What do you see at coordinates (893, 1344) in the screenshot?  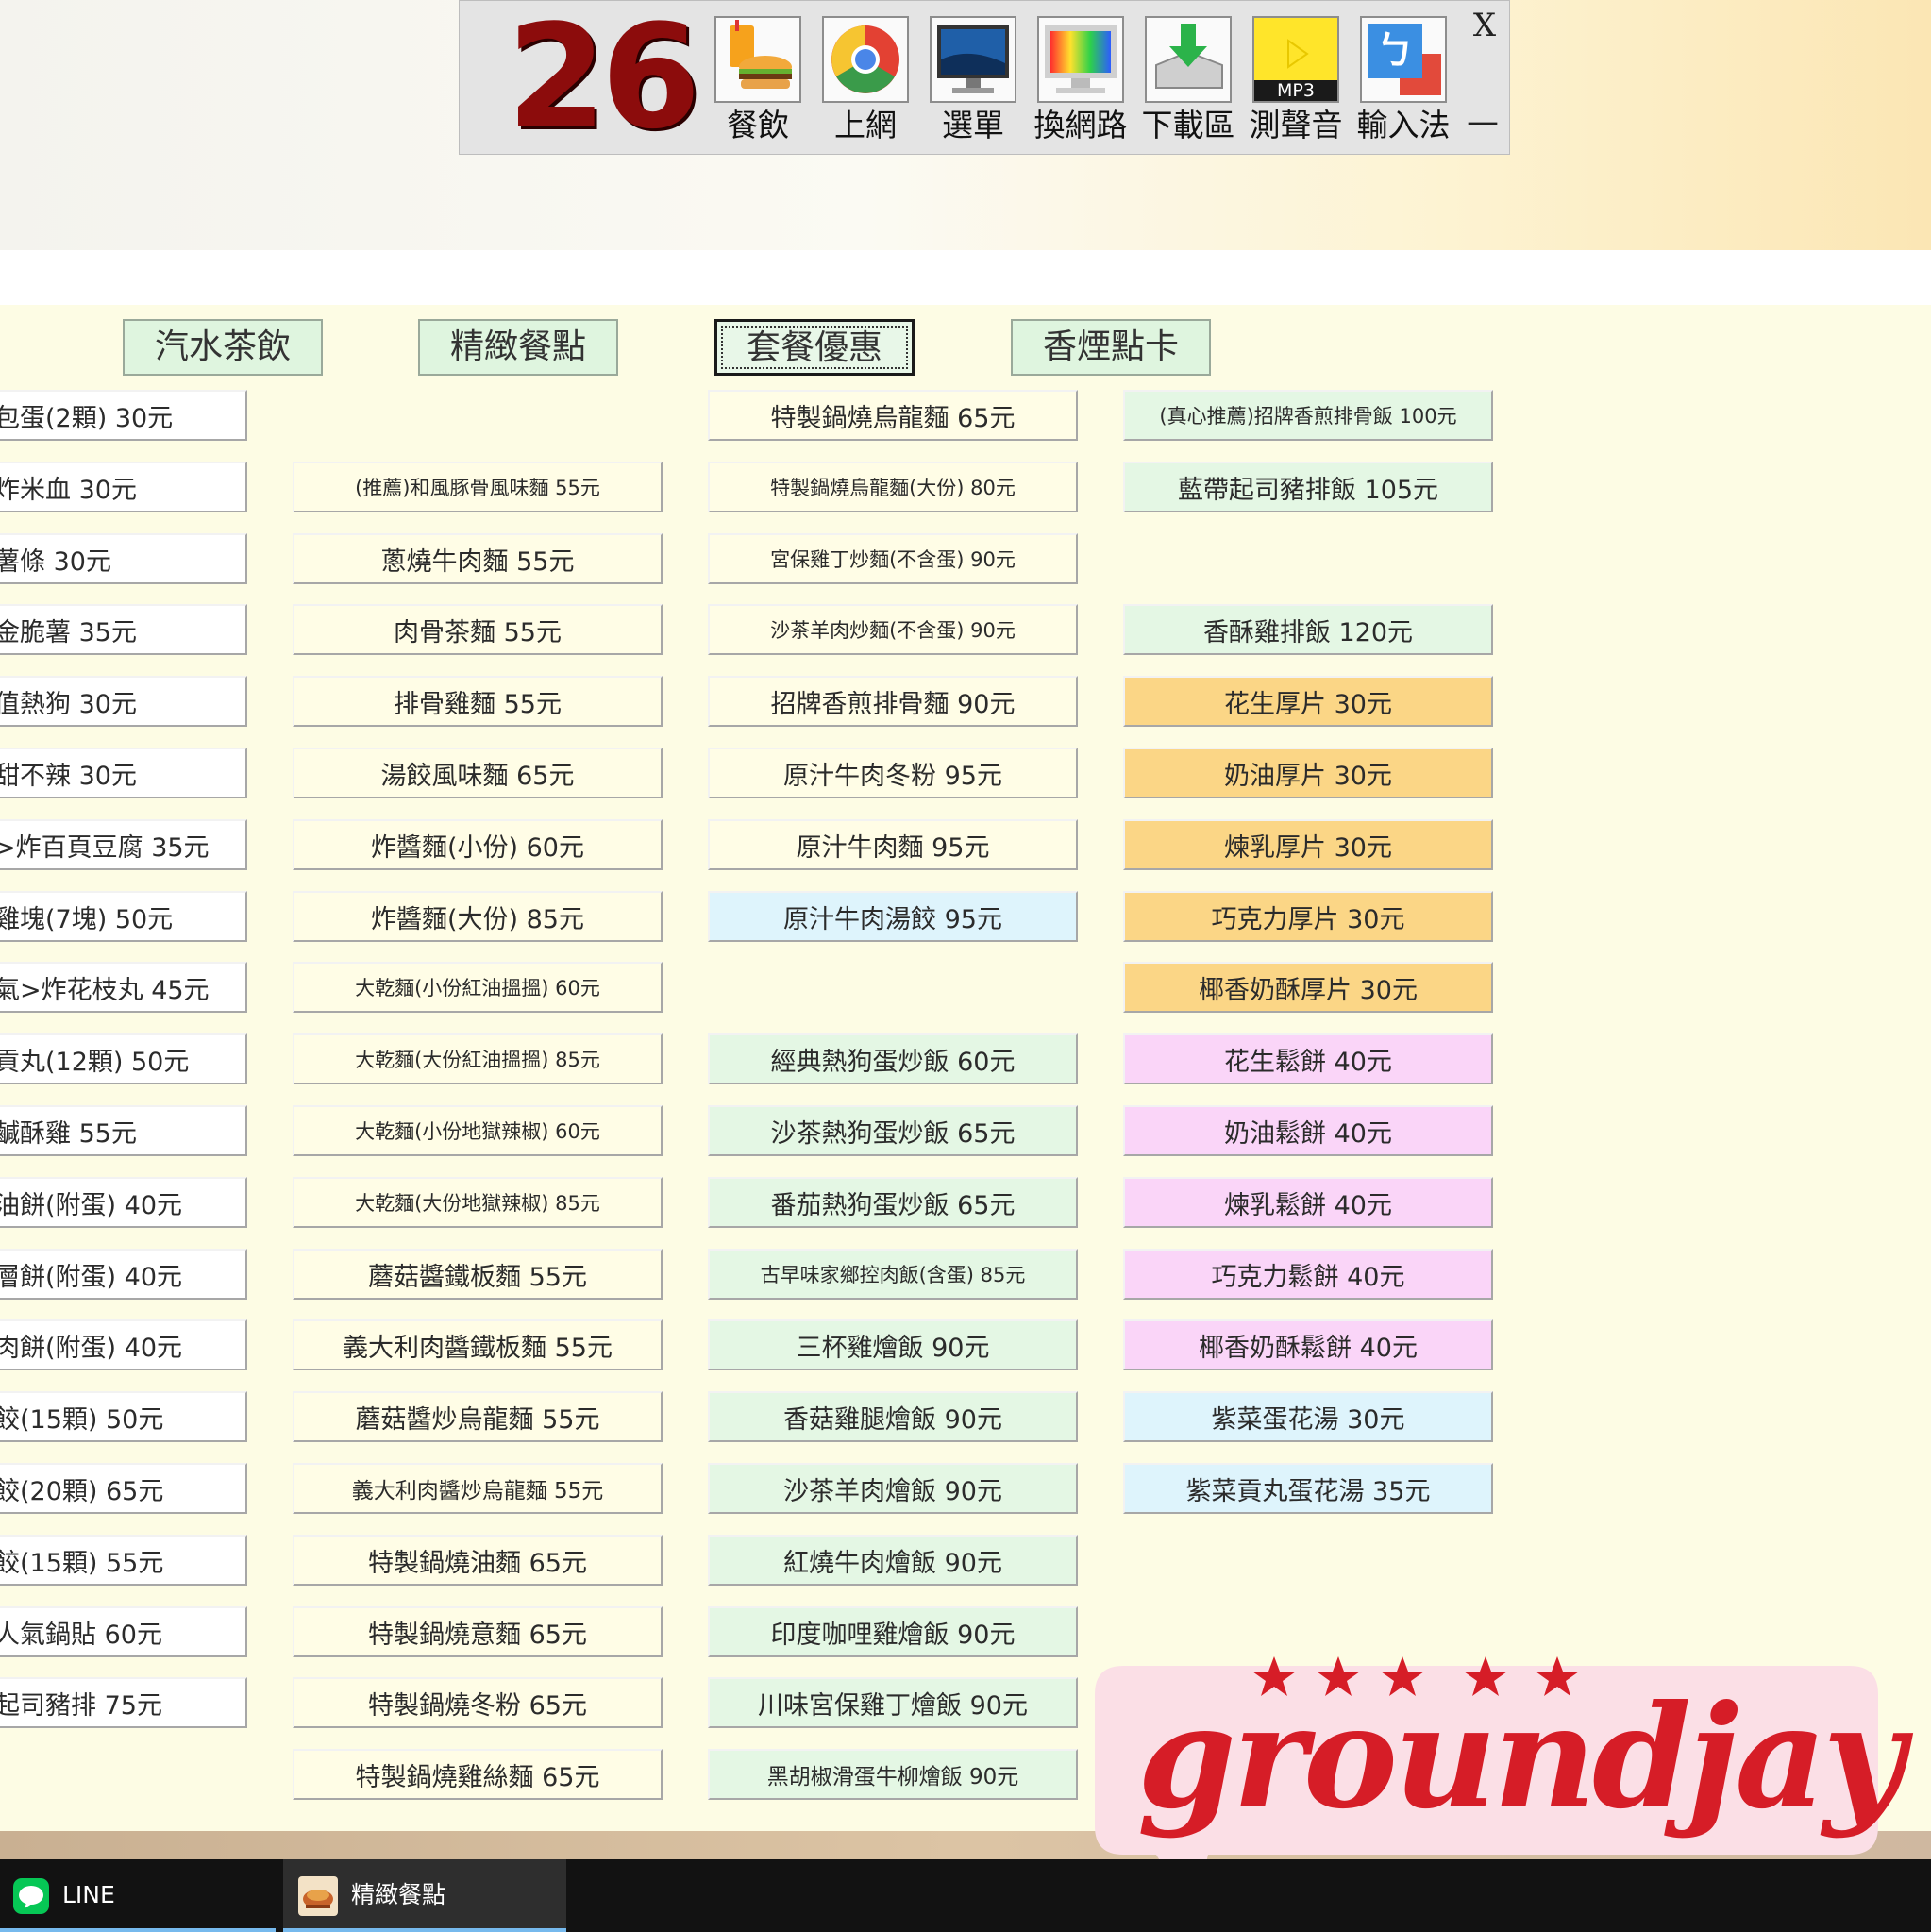 I see `menu-item-button: 三杯雞燴飯 90元` at bounding box center [893, 1344].